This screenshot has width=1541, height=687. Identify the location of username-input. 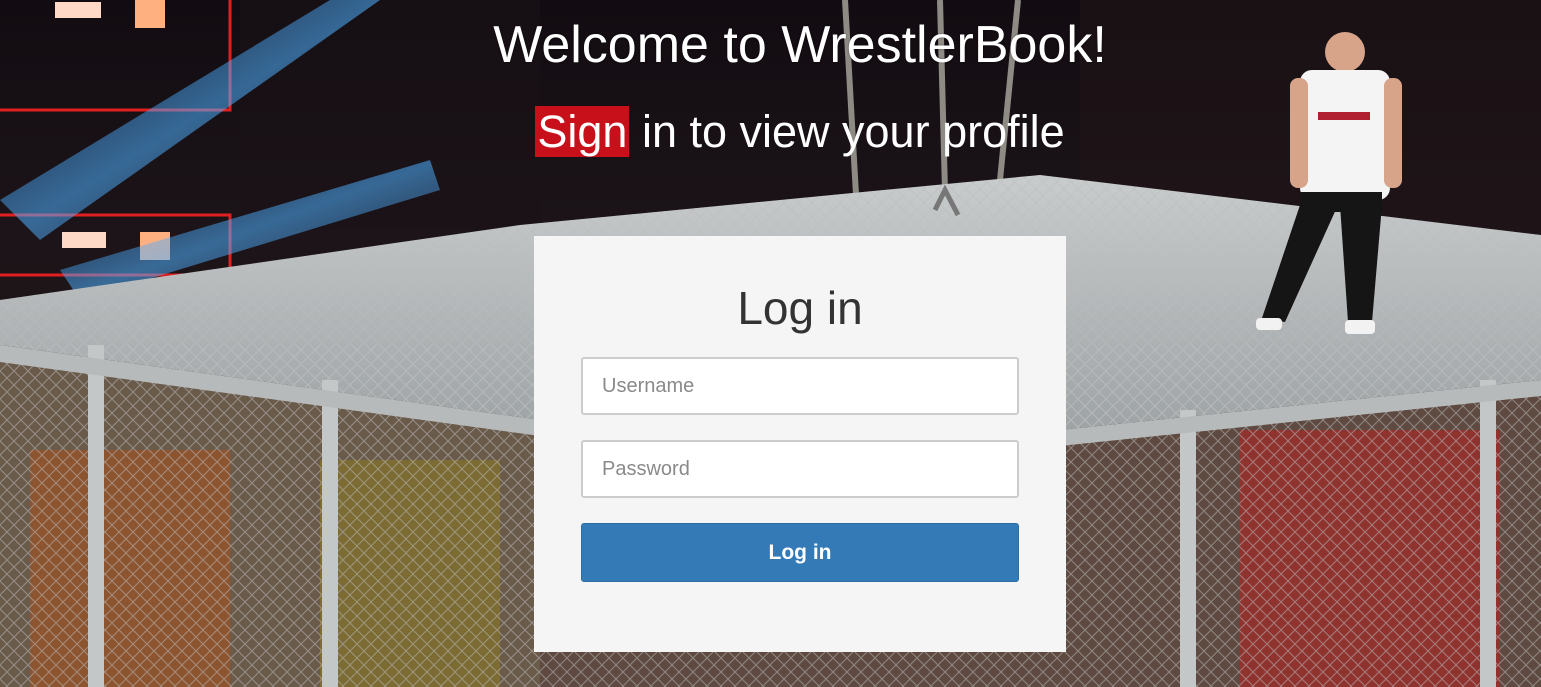
(800, 386).